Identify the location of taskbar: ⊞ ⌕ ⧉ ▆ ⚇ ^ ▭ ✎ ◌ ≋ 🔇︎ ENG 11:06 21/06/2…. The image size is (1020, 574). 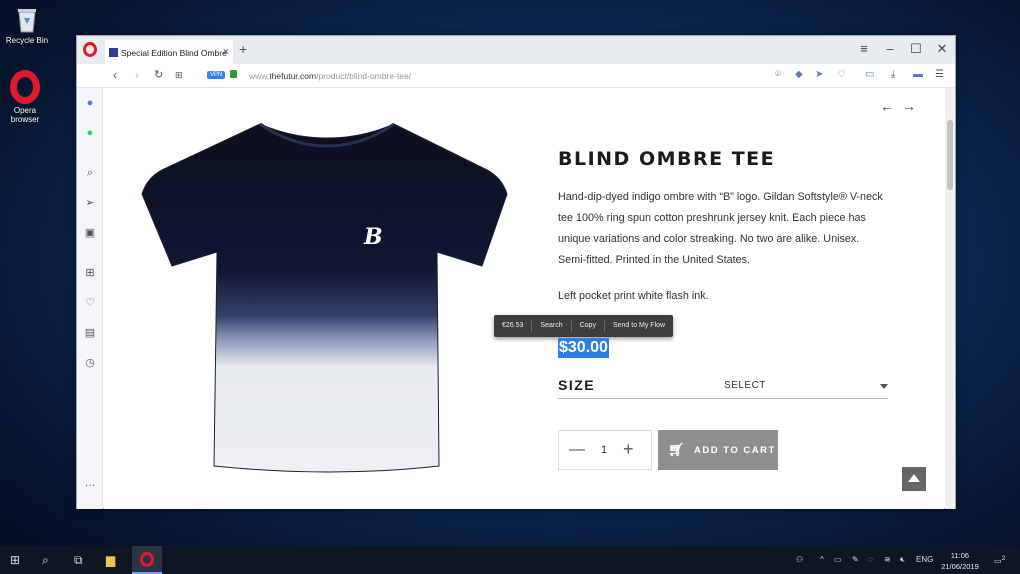
(510, 560).